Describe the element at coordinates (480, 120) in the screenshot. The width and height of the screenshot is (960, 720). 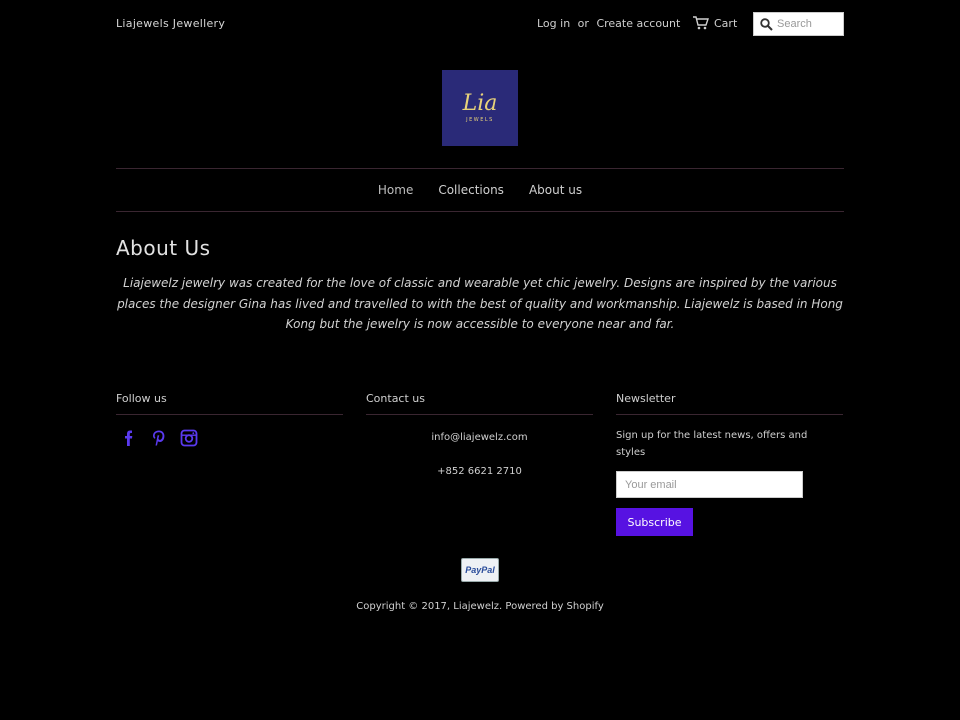
I see `logo-subtitle: JEWELS` at that location.